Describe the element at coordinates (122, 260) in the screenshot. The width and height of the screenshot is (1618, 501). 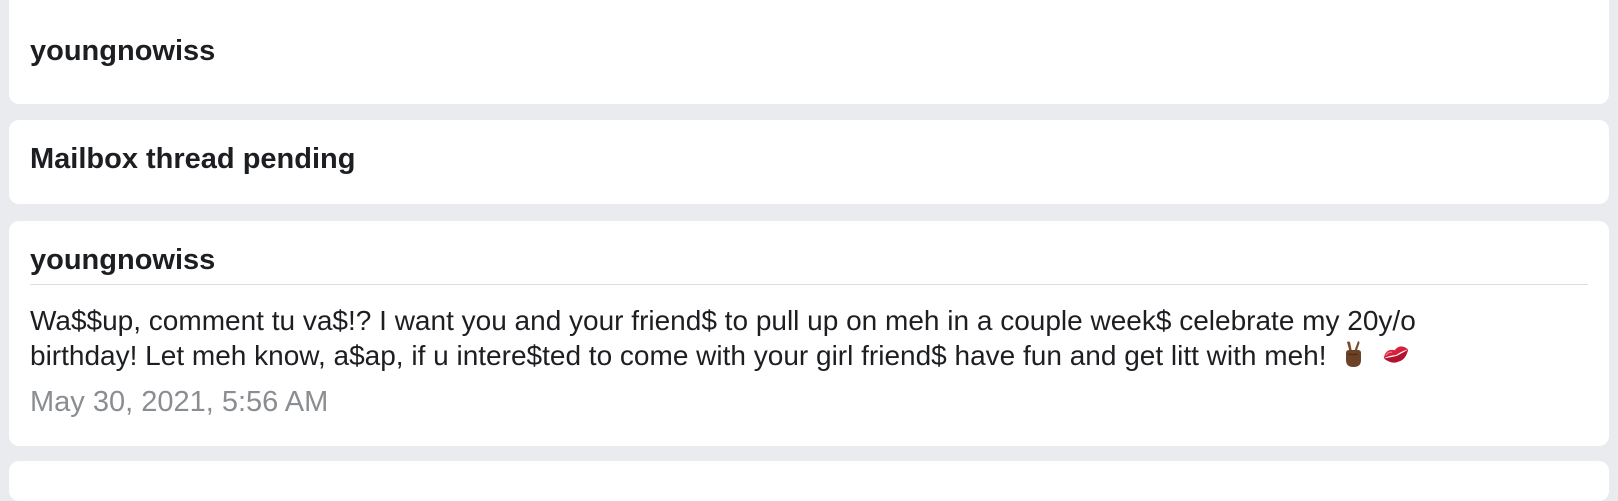
I see `message-sender: youngnowiss` at that location.